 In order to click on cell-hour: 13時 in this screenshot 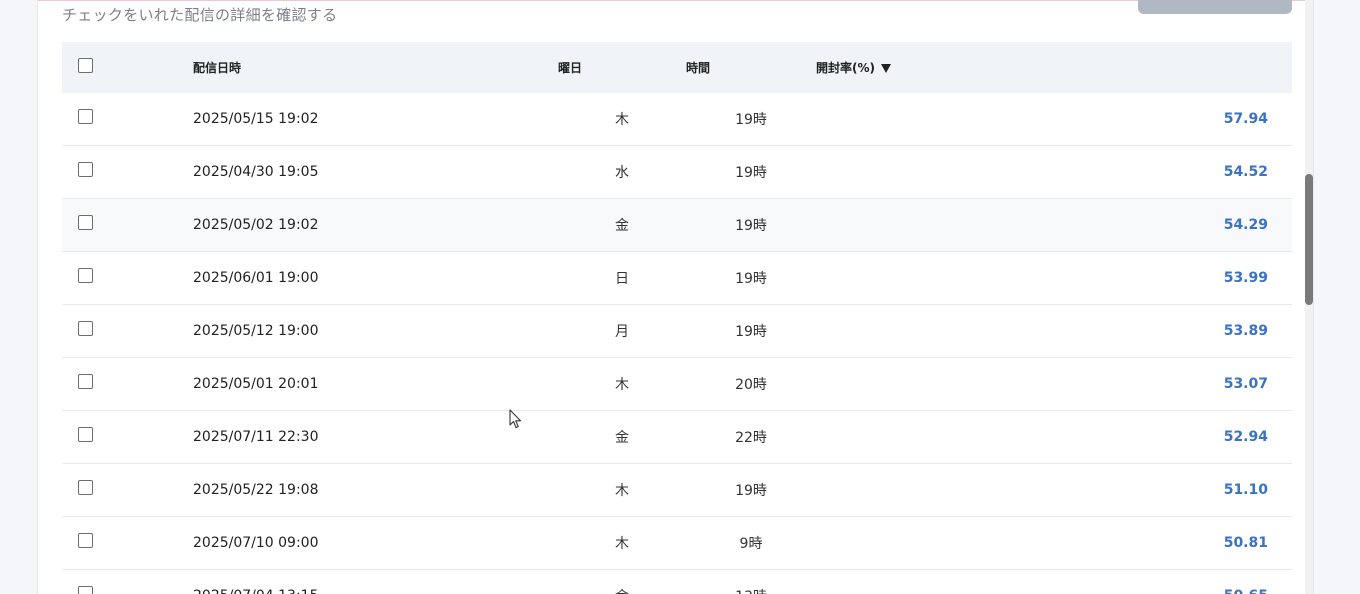, I will do `click(751, 581)`.